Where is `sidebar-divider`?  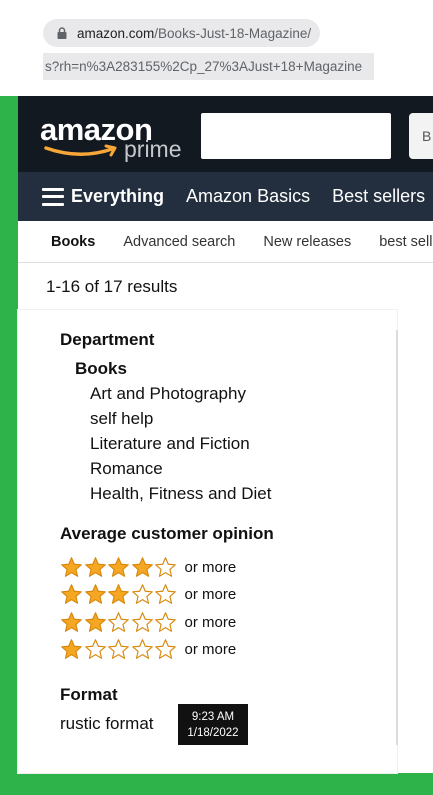
sidebar-divider is located at coordinates (397, 537).